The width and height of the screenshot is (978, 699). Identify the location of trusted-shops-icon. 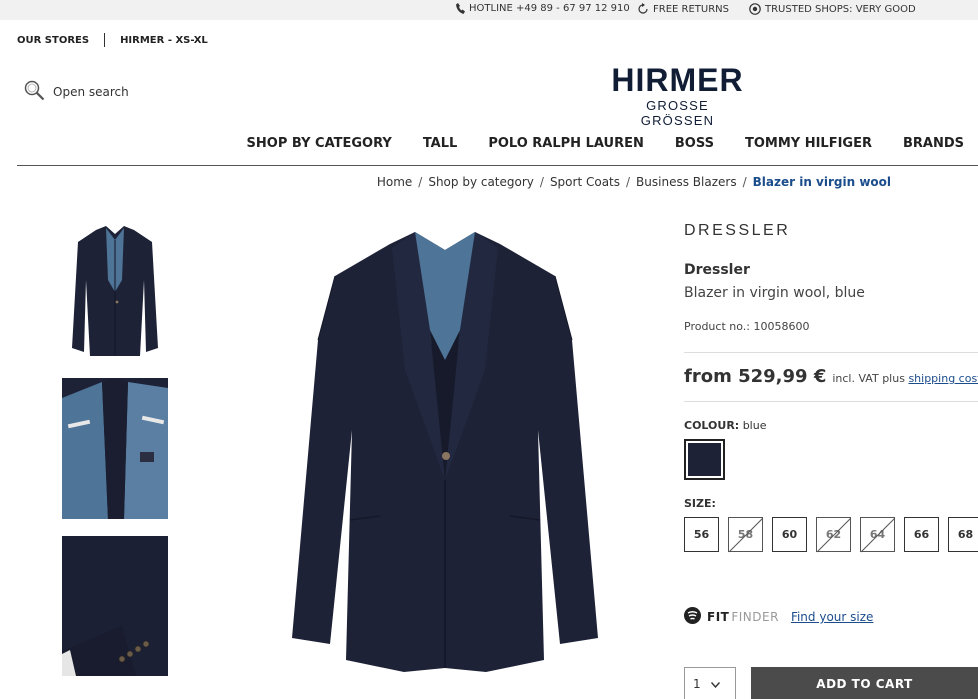
(755, 9).